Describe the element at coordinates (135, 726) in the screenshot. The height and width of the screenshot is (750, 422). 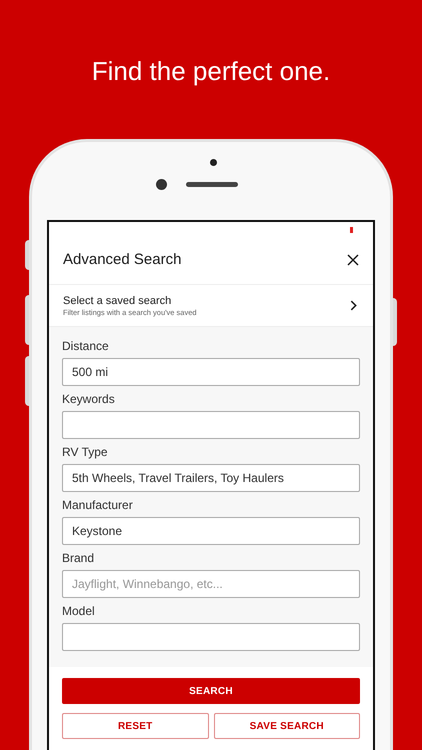
I see `outline-button: RESET` at that location.